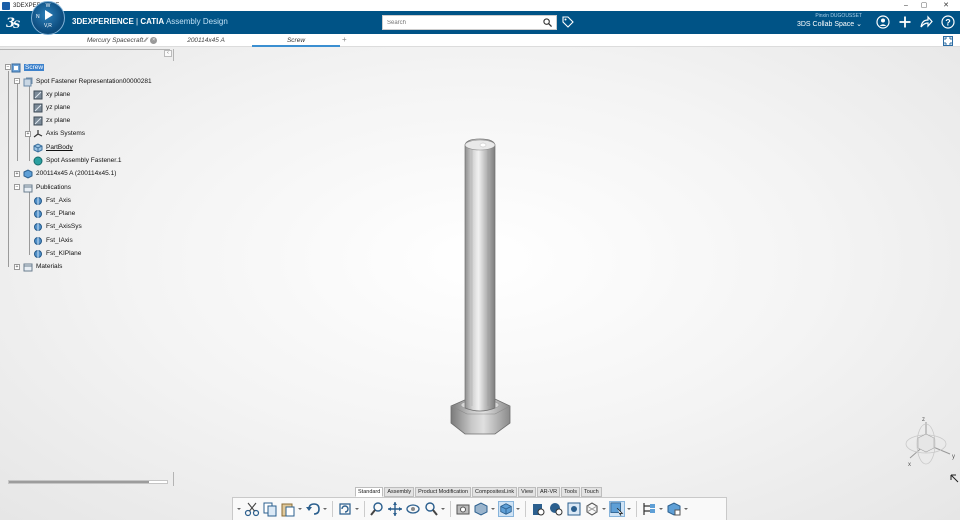  Describe the element at coordinates (357, 509) in the screenshot. I see `update-dropdown` at that location.